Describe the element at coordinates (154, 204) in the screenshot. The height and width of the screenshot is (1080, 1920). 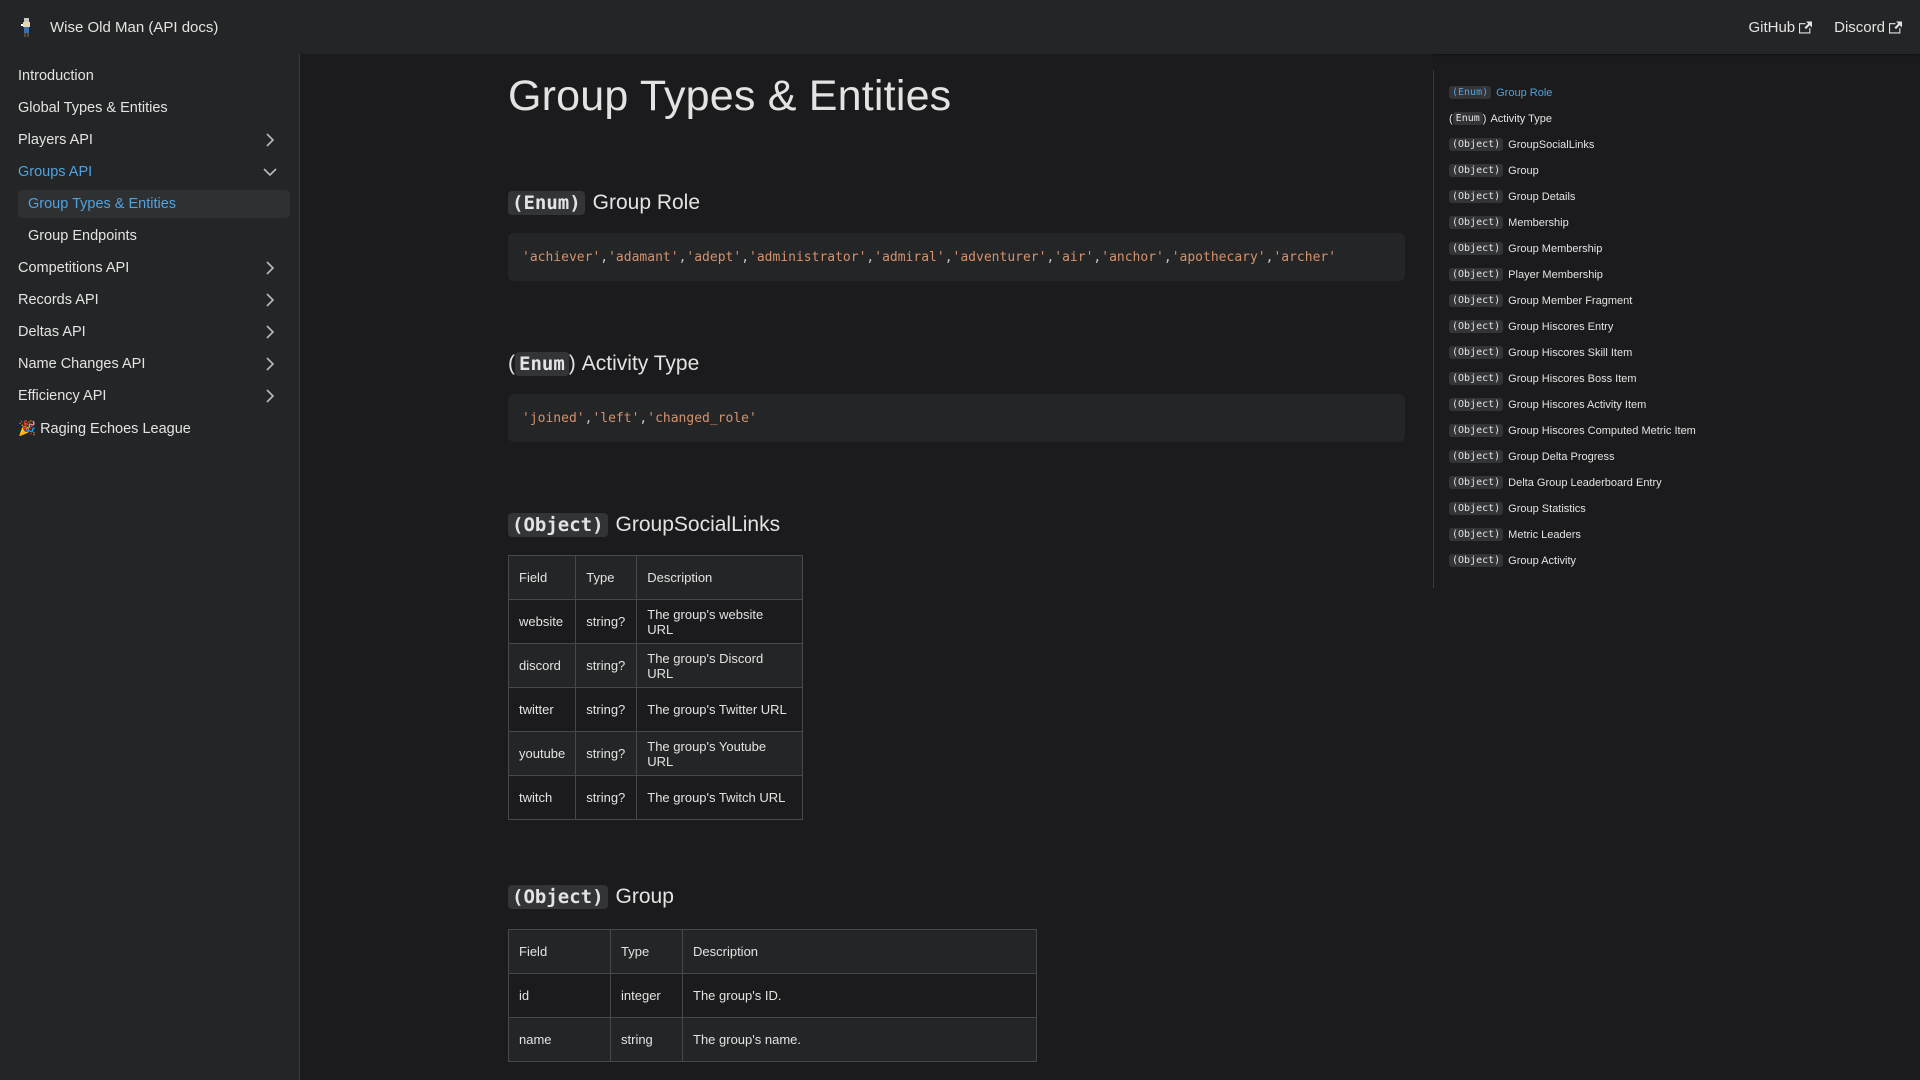
I see `sidebar-item-group-types: Group Types & Entities` at that location.